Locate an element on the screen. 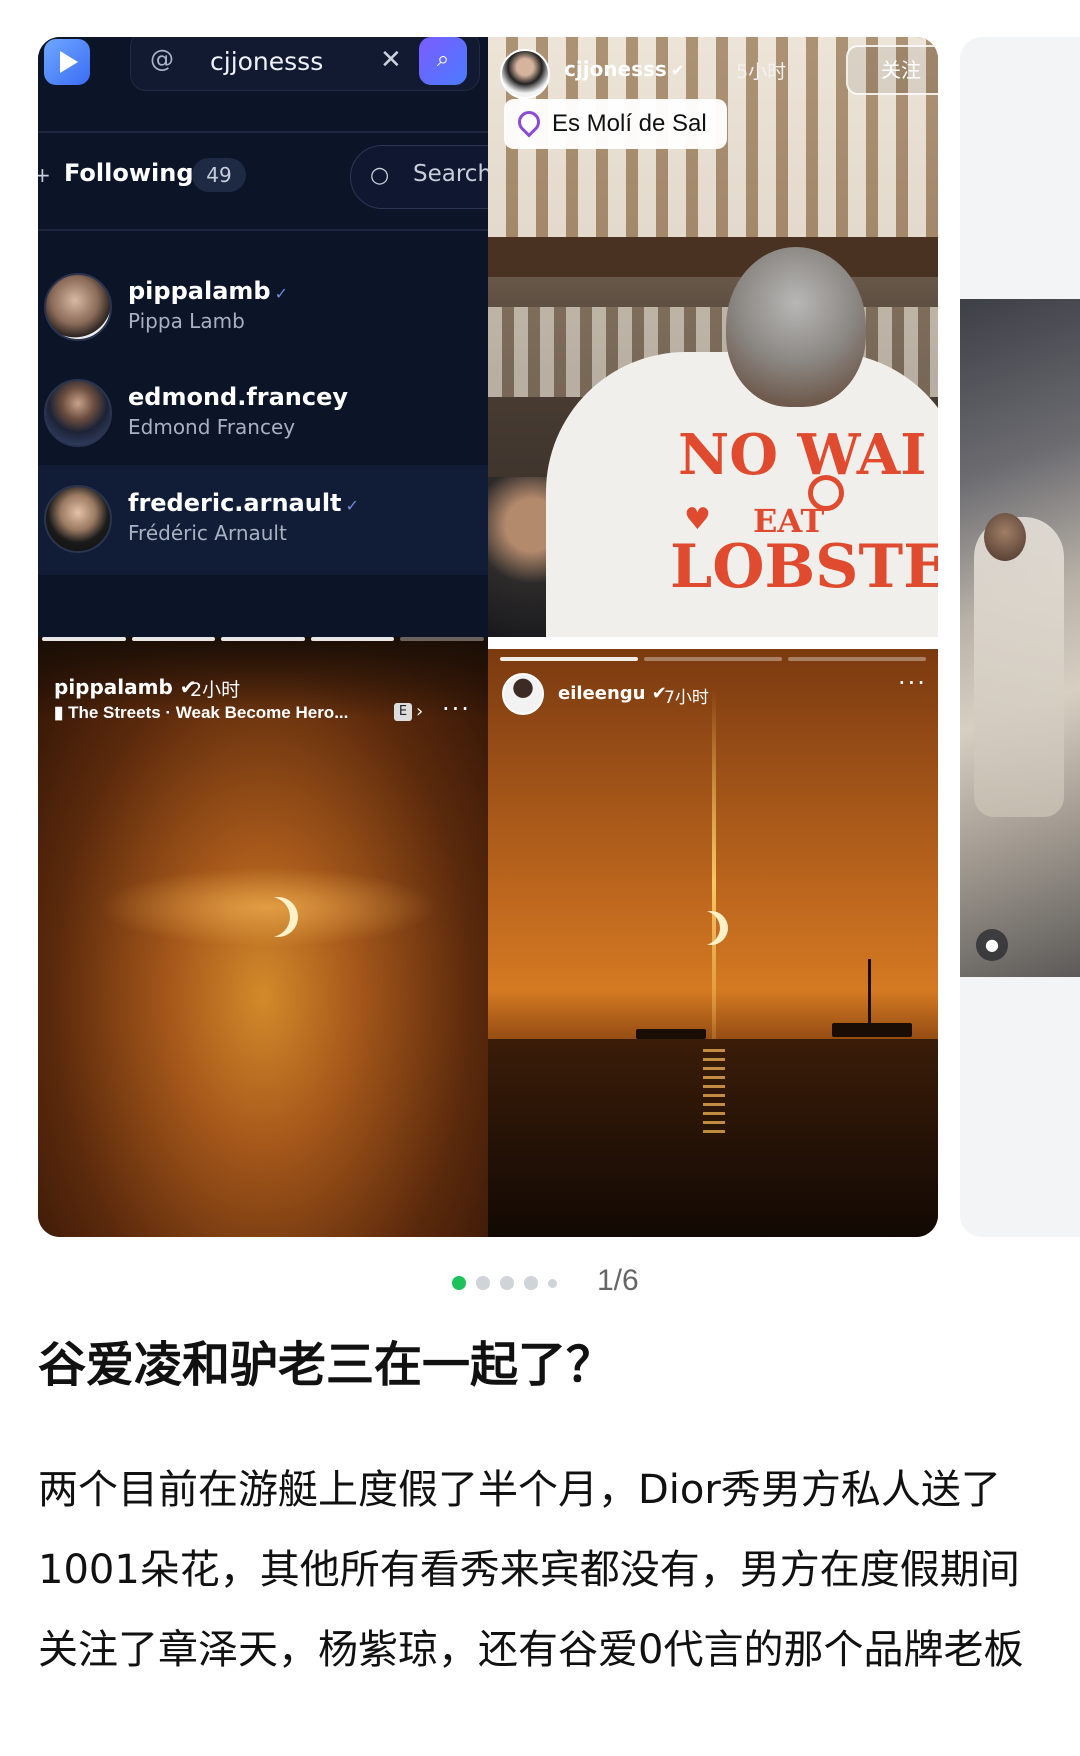  next-slide-photo: ● is located at coordinates (1020, 638).